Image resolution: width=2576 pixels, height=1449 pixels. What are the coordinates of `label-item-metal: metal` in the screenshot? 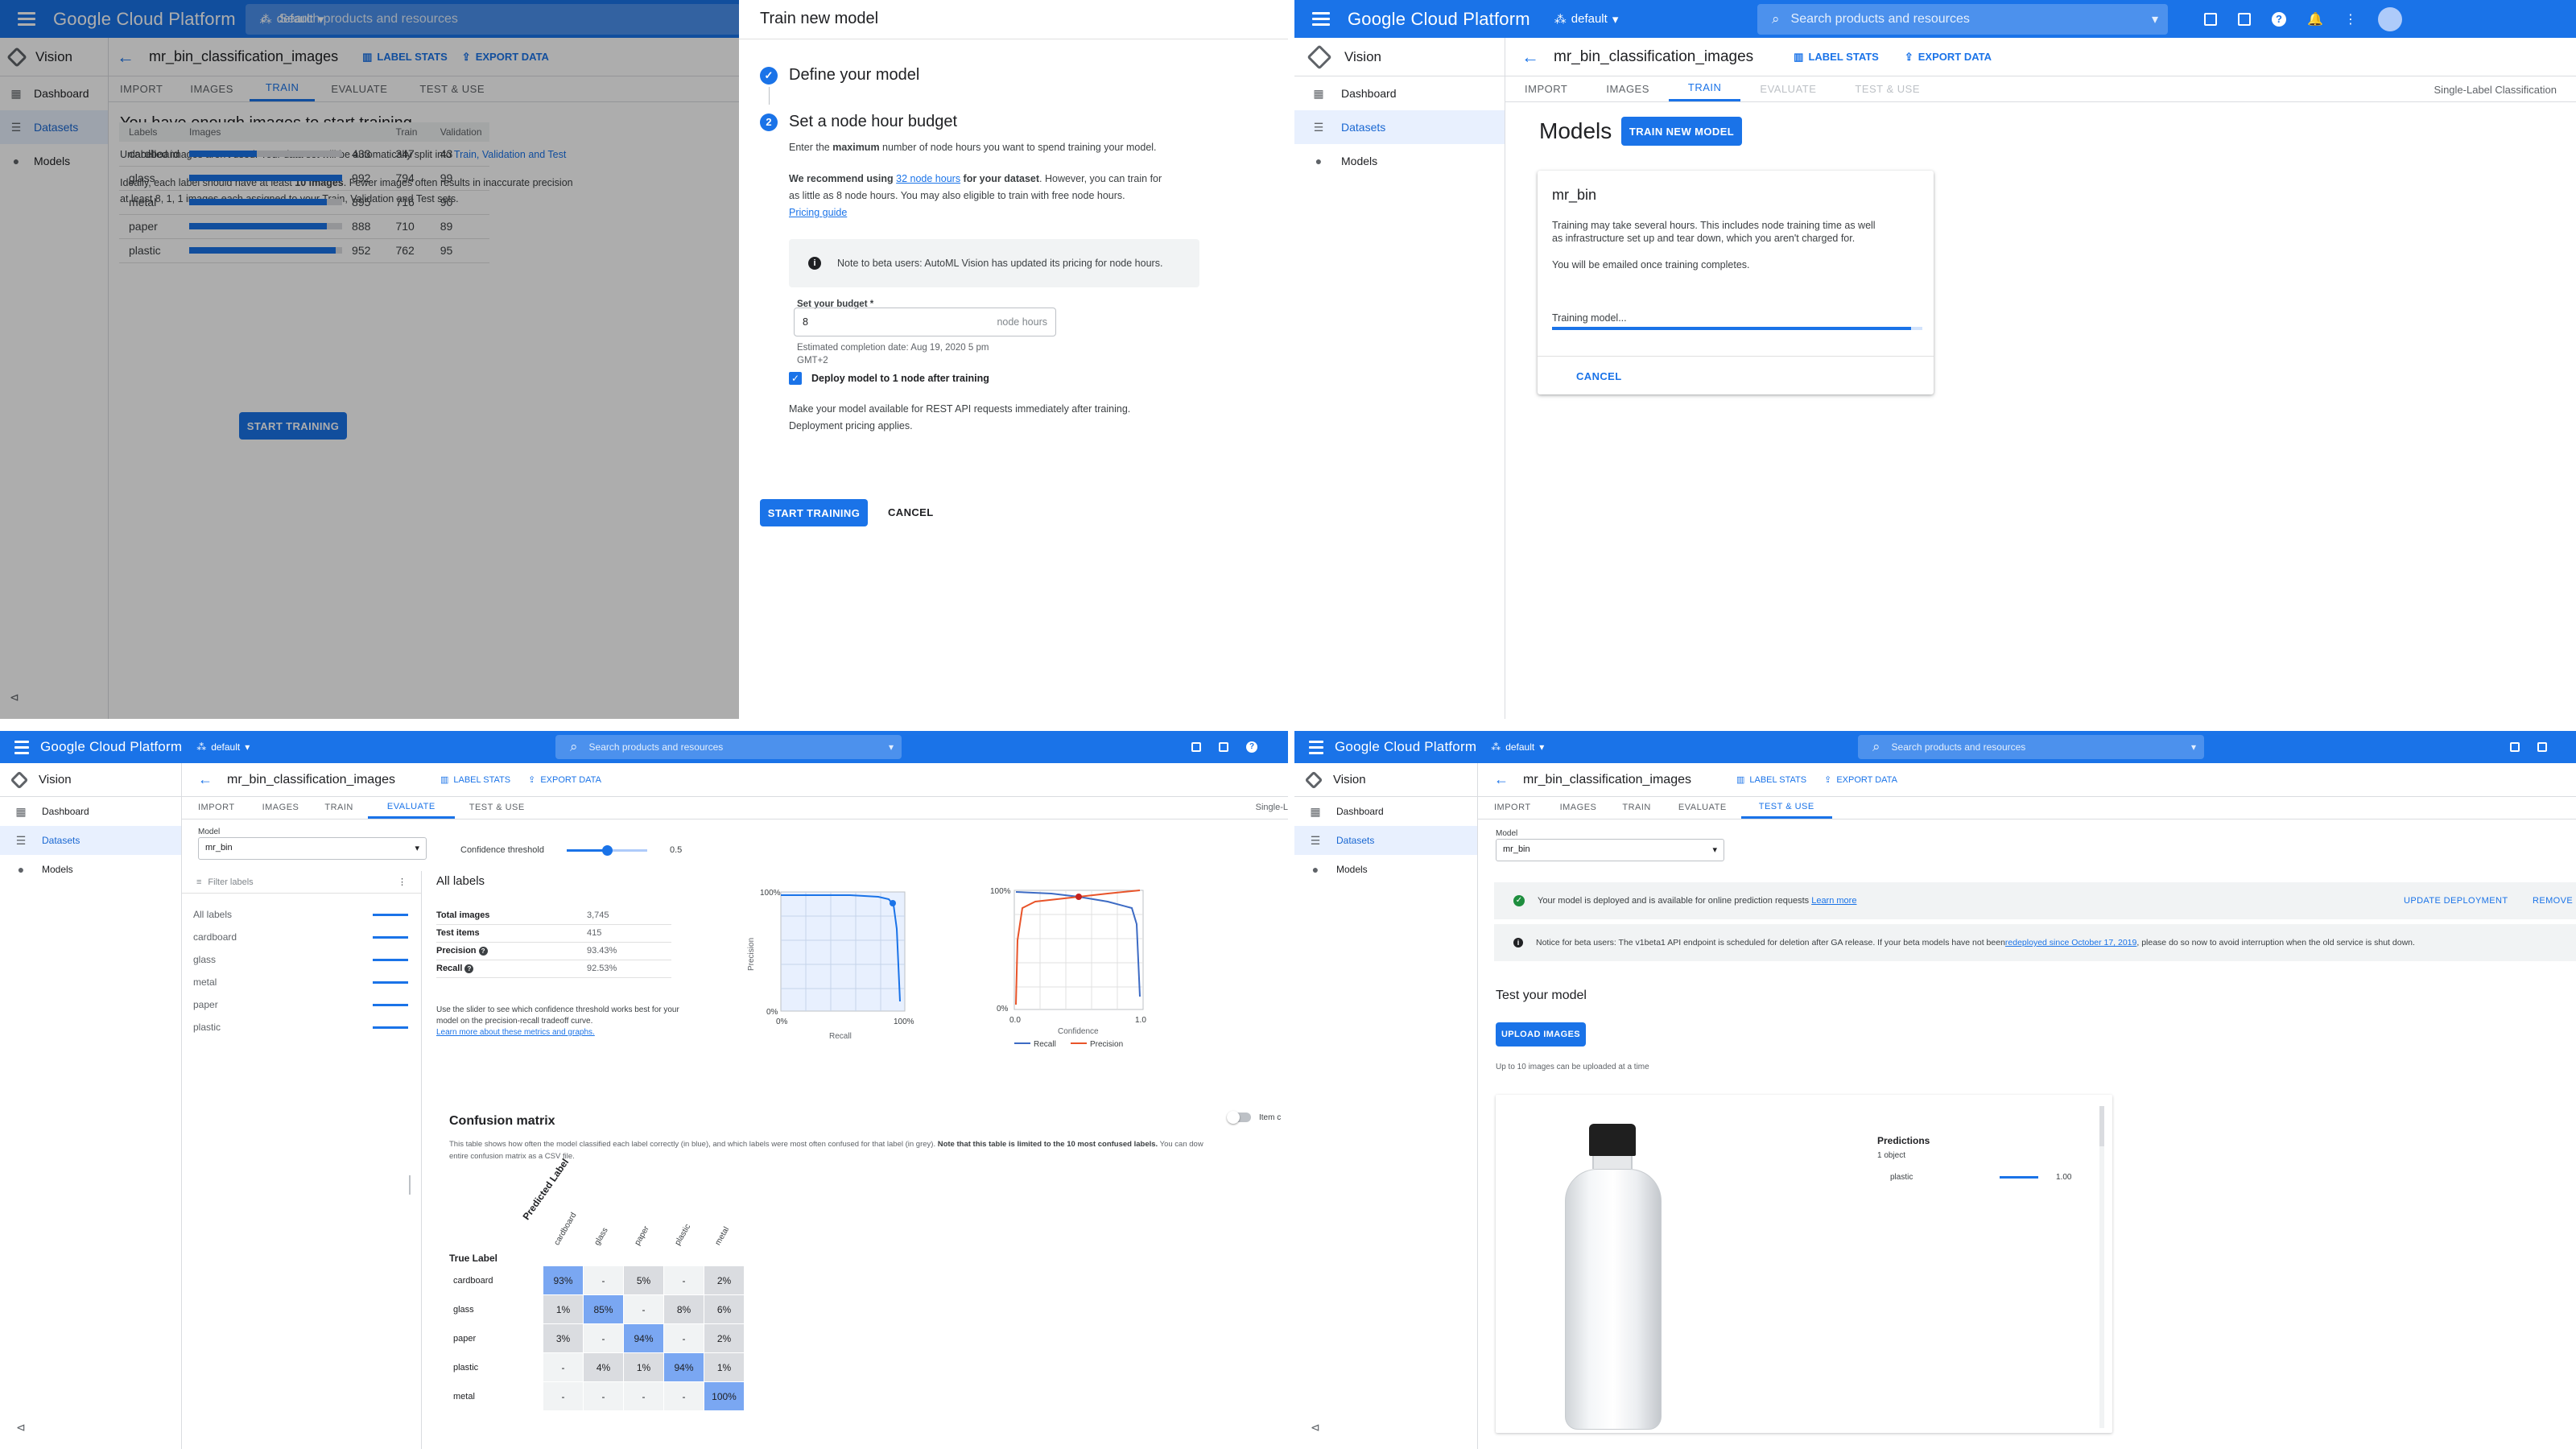 It's located at (301, 982).